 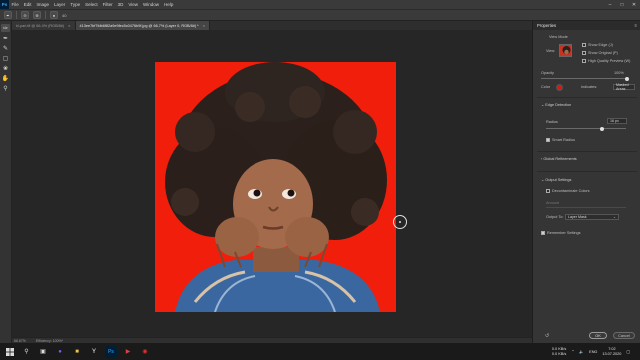 I want to click on view-label: View:, so click(x=551, y=51).